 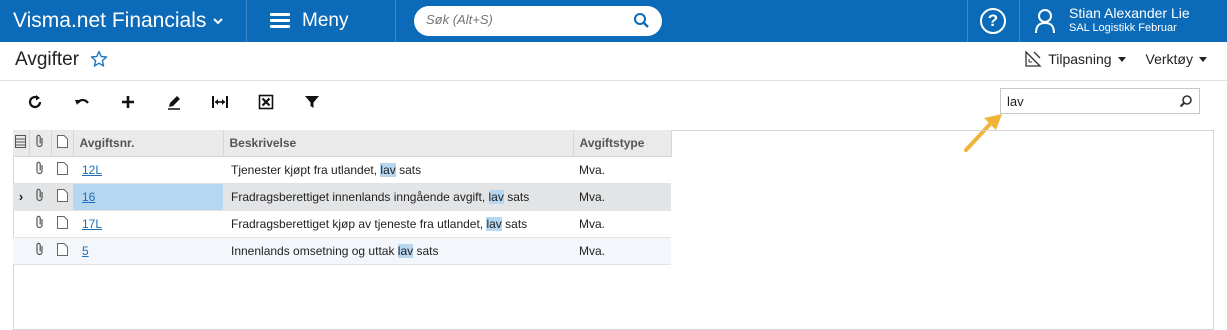 I want to click on grid-search, so click(x=1100, y=101).